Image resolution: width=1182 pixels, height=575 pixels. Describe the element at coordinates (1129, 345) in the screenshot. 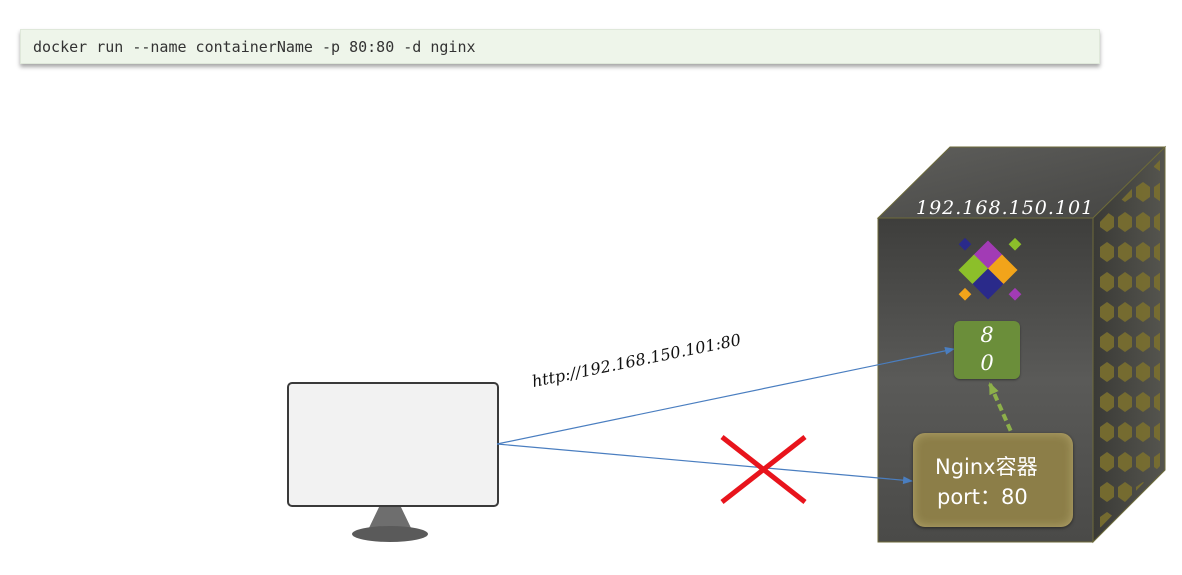

I see `server-vent-pattern` at that location.